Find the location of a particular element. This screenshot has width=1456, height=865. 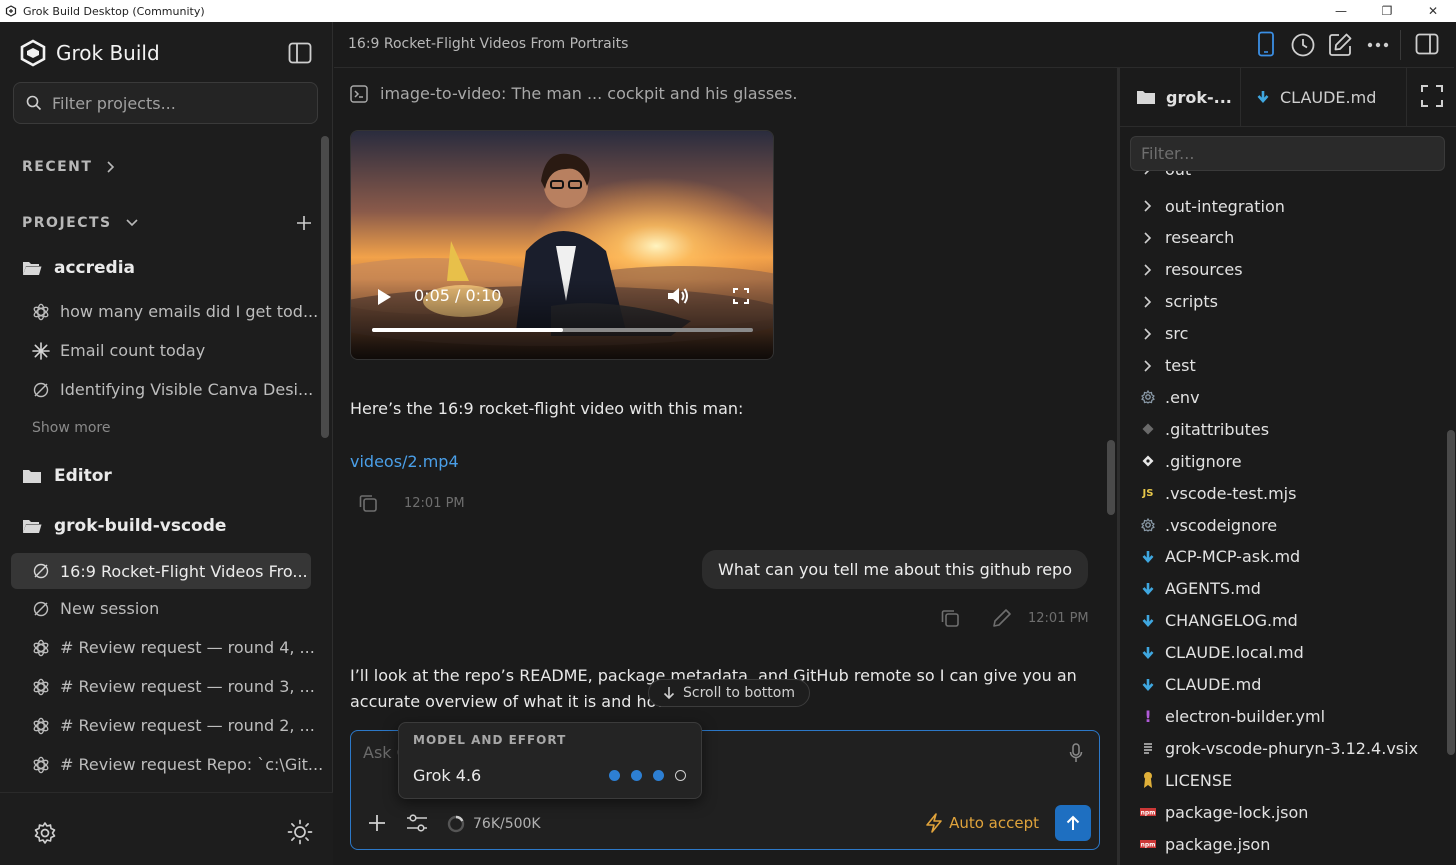

tree-folder: src is located at coordinates (1163, 334).